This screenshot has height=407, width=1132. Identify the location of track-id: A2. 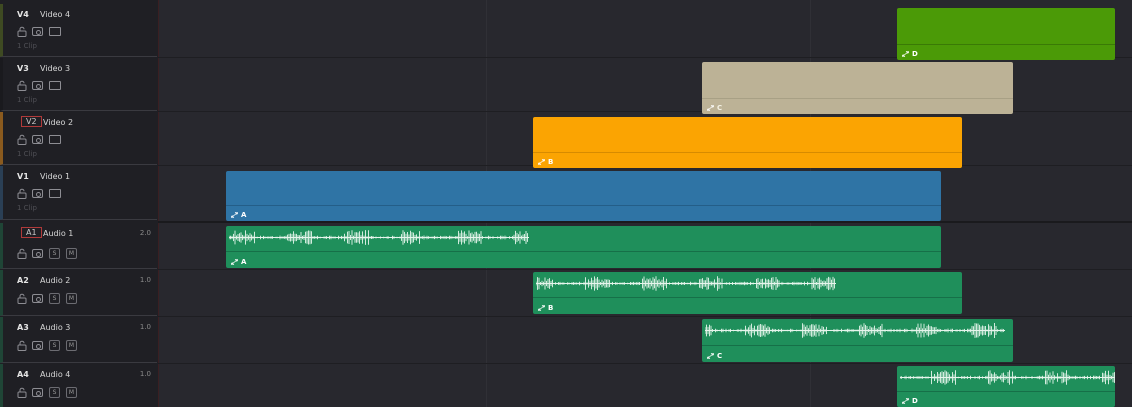
(23, 280).